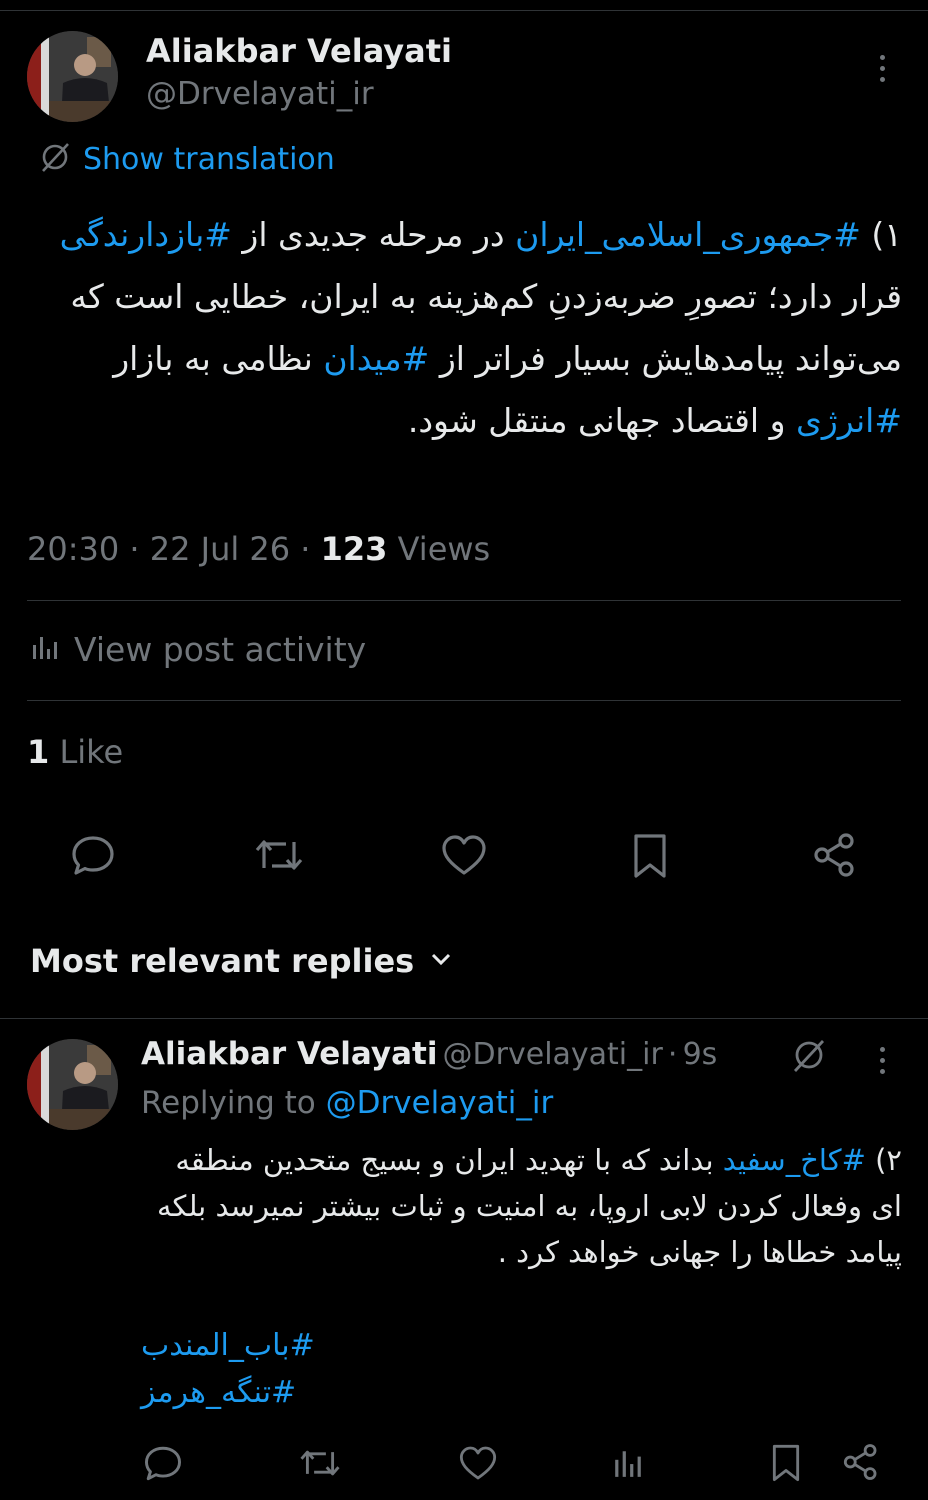  Describe the element at coordinates (849, 420) in the screenshot. I see `hashtag-link: #انرژی` at that location.